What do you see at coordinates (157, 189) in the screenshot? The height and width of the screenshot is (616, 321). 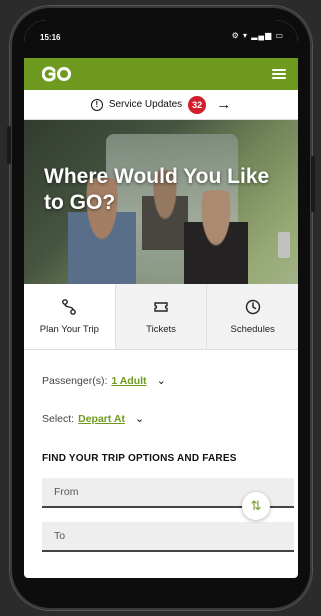 I see `hero-title: Where Would You Like to GO?` at bounding box center [157, 189].